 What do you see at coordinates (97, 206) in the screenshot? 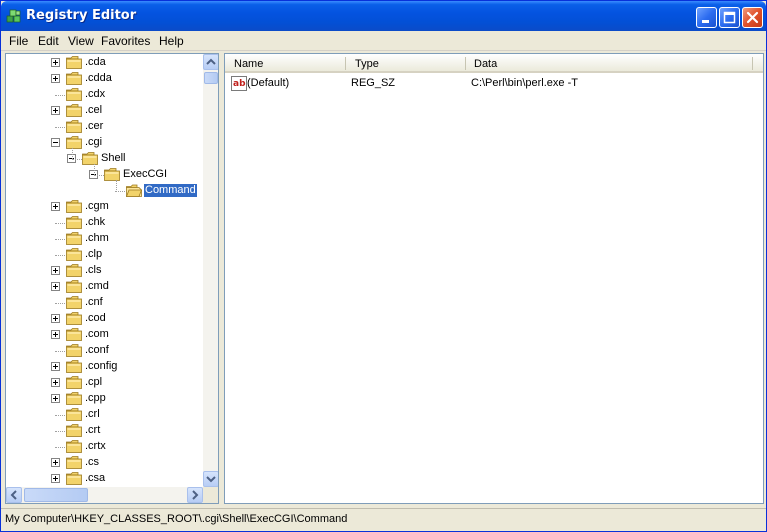
I see `tree-item-label: .cgm` at bounding box center [97, 206].